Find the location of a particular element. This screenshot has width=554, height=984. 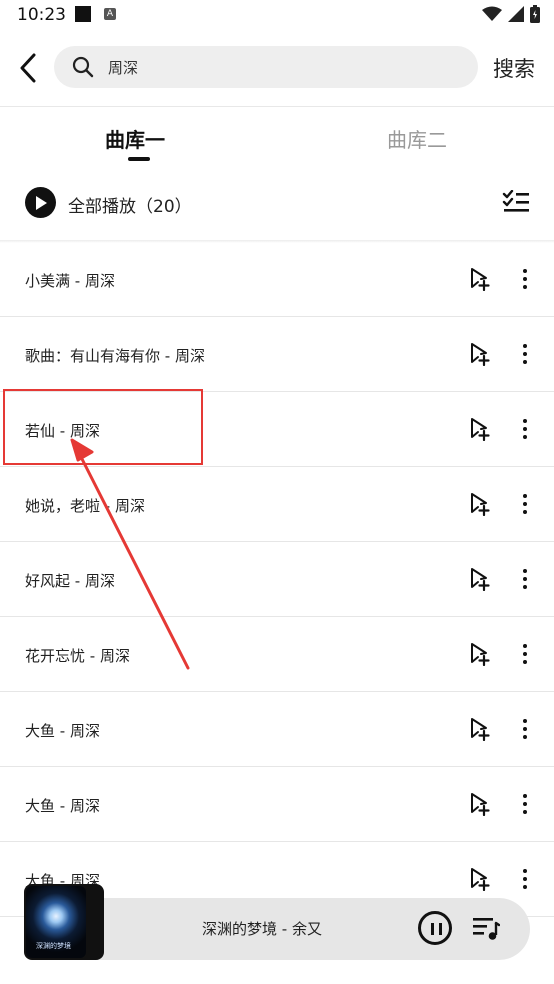

song-row: 好风起 - 周深 is located at coordinates (277, 579).